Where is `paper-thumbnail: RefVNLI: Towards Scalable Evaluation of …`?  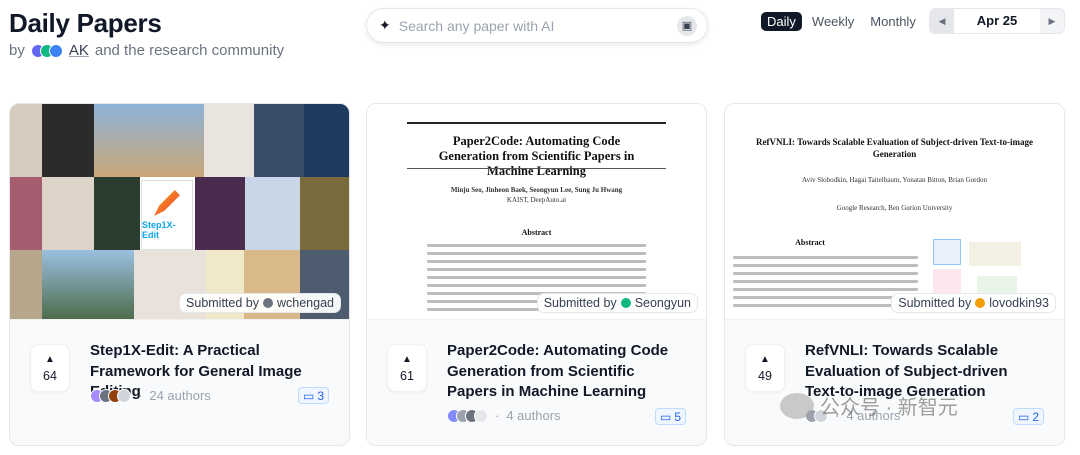
paper-thumbnail: RefVNLI: Towards Scalable Evaluation of … is located at coordinates (894, 212).